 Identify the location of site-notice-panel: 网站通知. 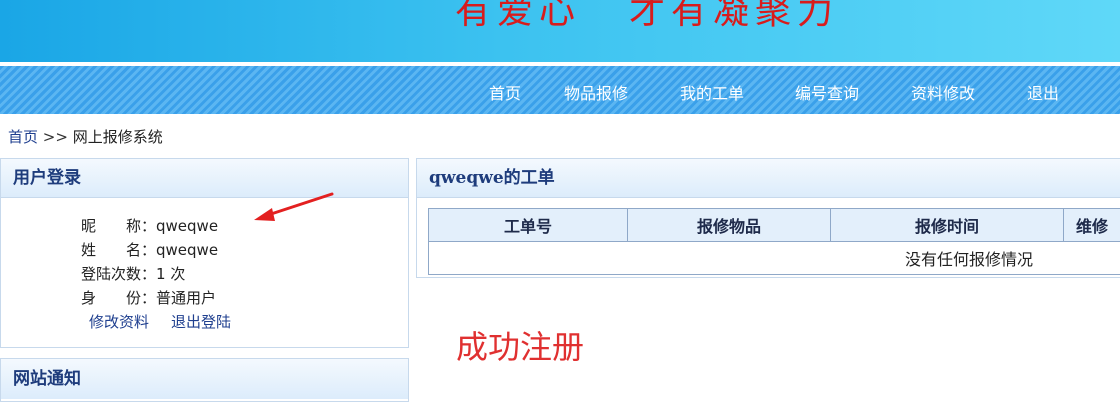
(204, 380).